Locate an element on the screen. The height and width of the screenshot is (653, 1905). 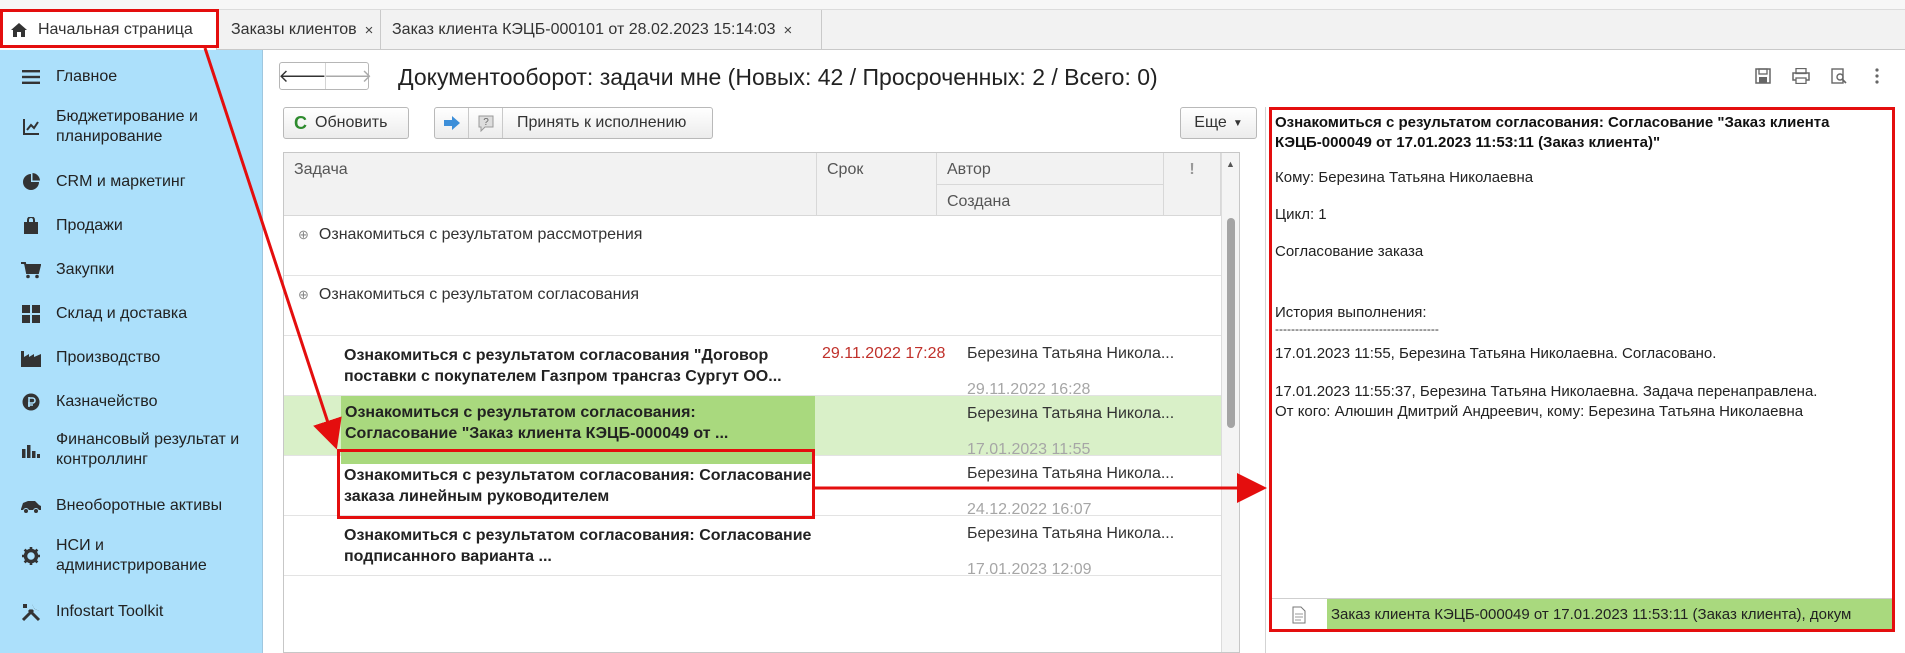
scroll-thumb is located at coordinates (1231, 323).